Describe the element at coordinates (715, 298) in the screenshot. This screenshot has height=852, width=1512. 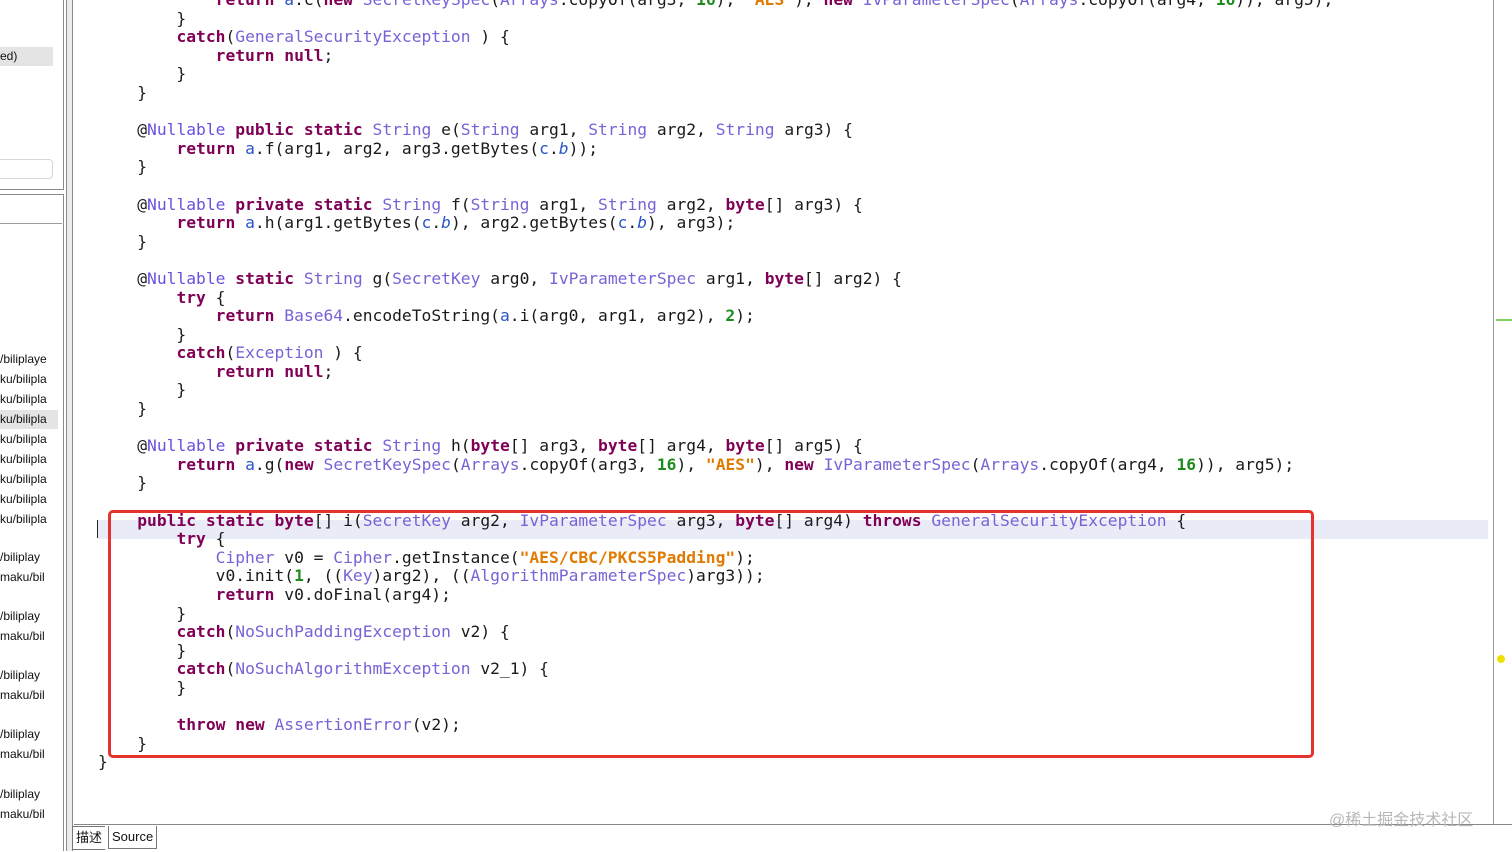
I see `code-line: try {` at that location.